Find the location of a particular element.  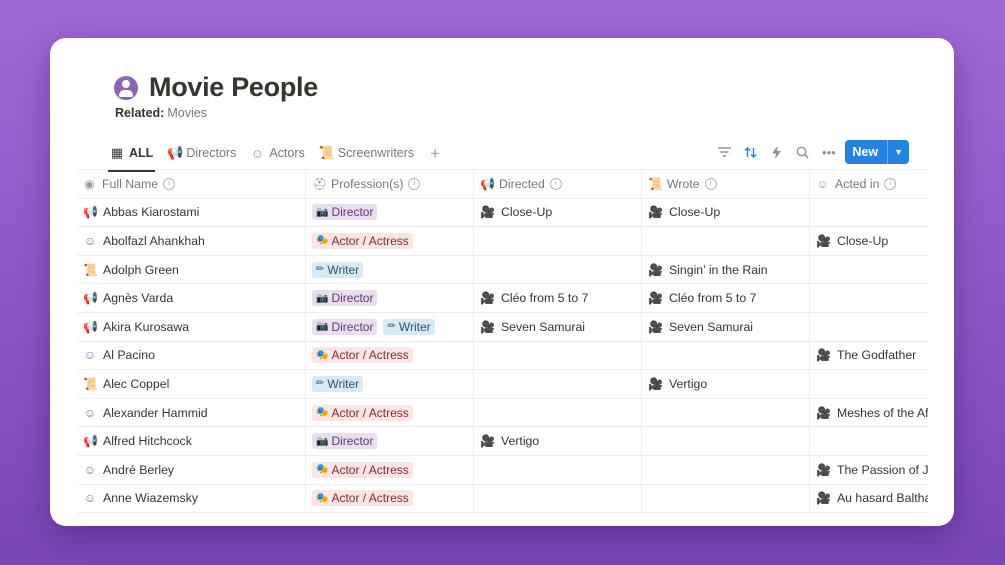

person-name: André Berley is located at coordinates (138, 470).